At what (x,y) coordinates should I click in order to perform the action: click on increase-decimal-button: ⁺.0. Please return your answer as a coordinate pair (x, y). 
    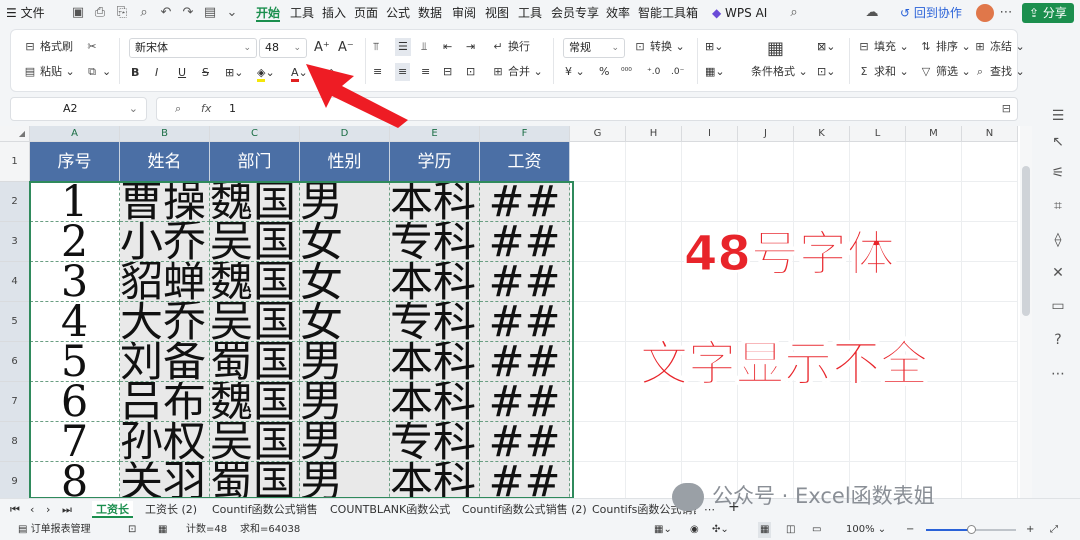
    Looking at the image, I should click on (653, 72).